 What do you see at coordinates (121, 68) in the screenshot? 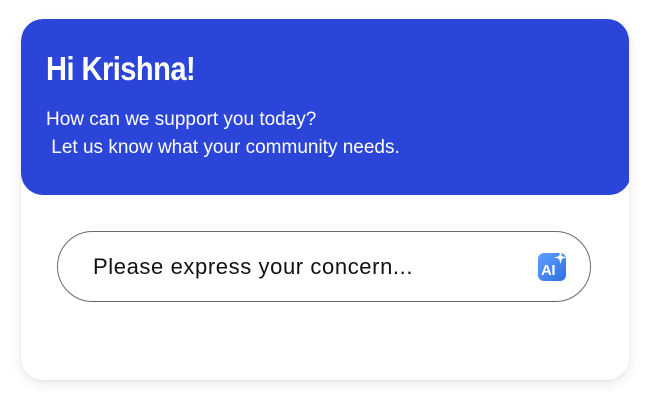
I see `greeting-title: Hi Krishna!` at bounding box center [121, 68].